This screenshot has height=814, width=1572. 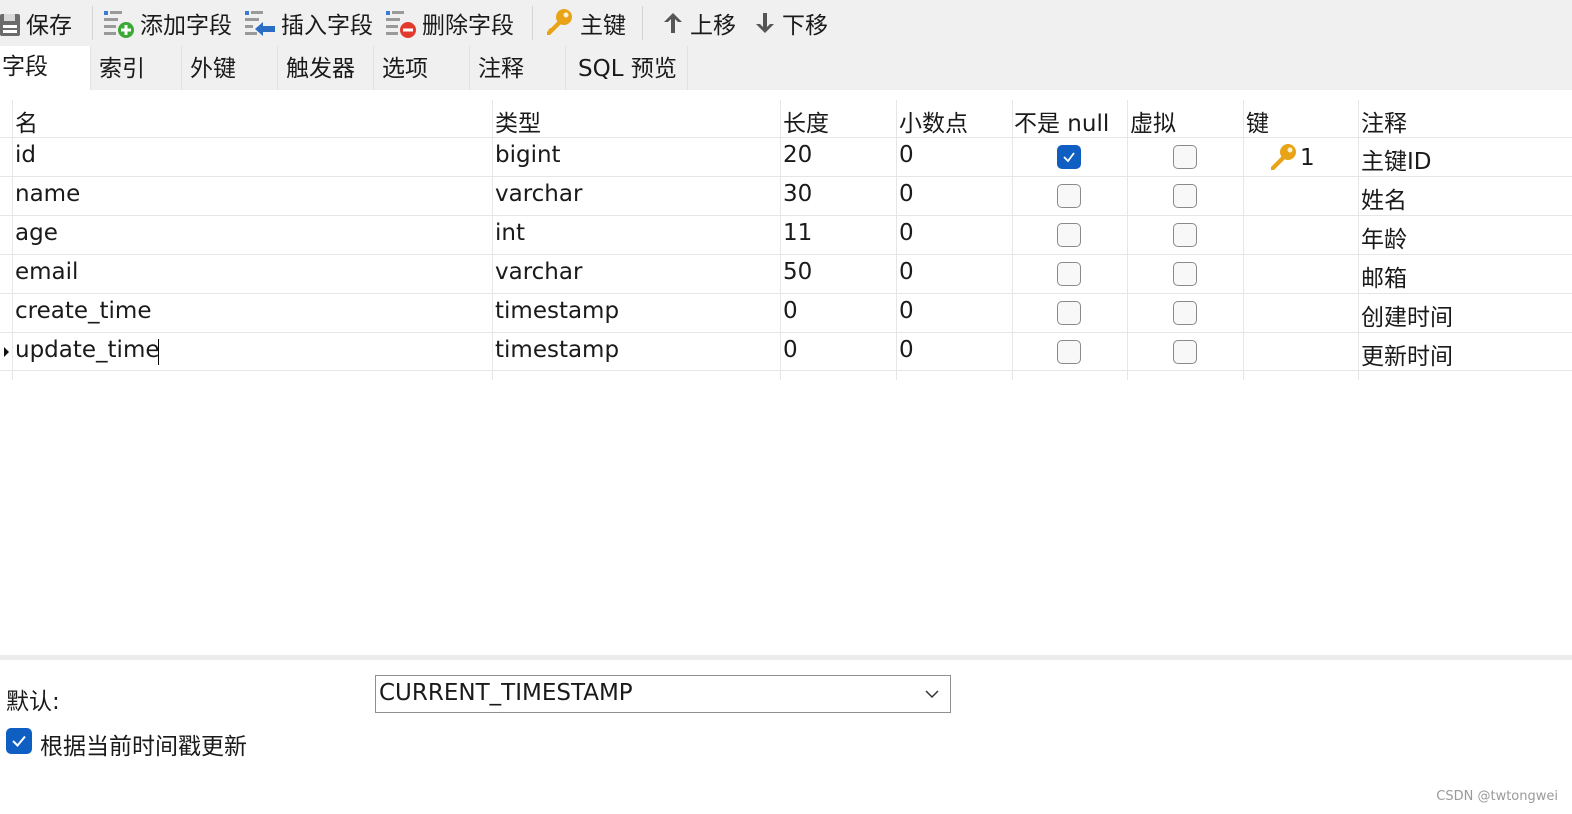 I want to click on arrow-down-icon, so click(x=765, y=23).